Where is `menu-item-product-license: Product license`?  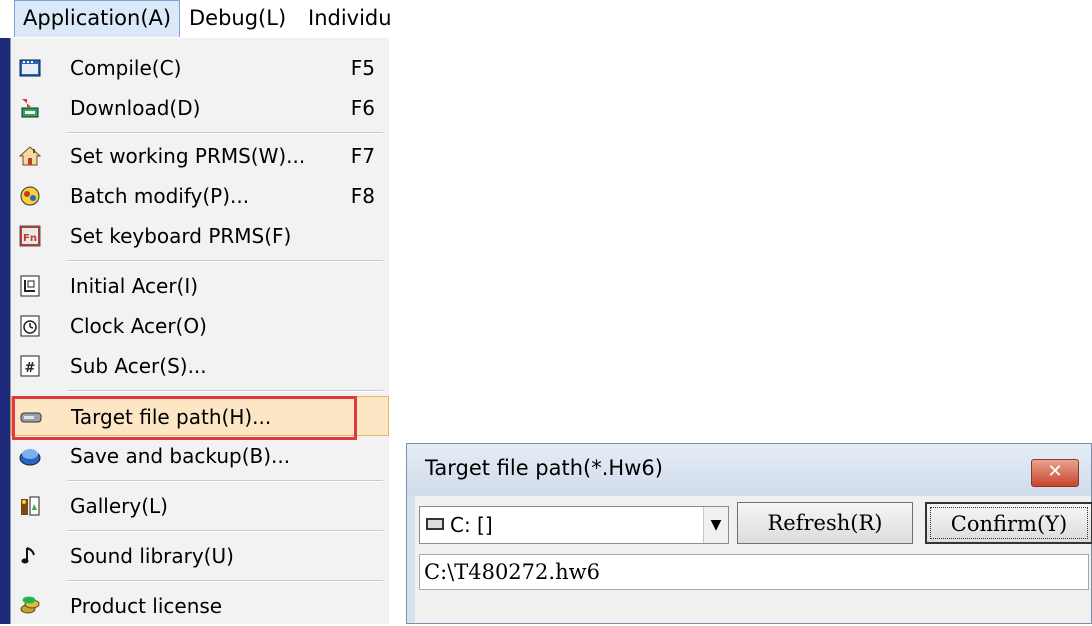 menu-item-product-license: Product license is located at coordinates (200, 606).